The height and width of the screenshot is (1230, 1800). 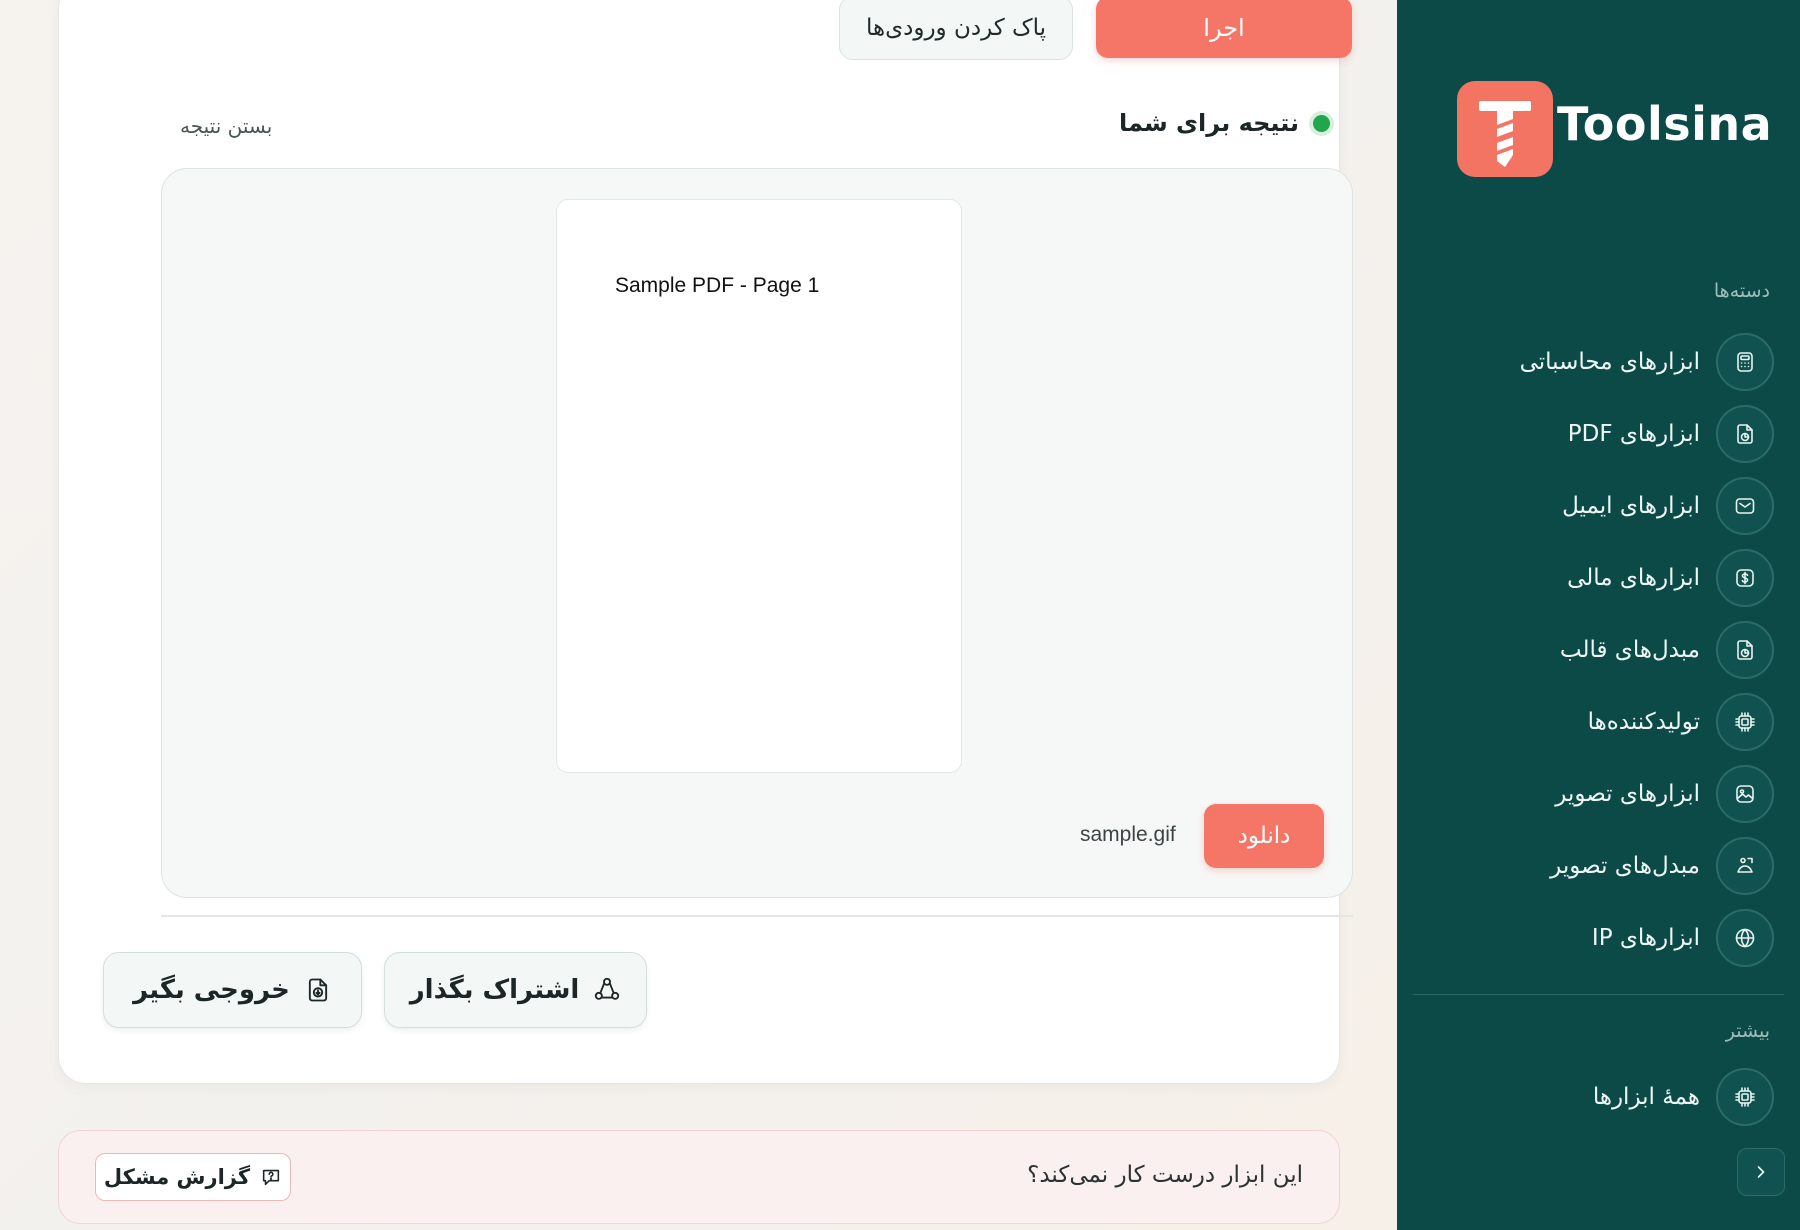 I want to click on sidebar-item-calculation: ابزارهای محاسباتی, so click(x=1594, y=362).